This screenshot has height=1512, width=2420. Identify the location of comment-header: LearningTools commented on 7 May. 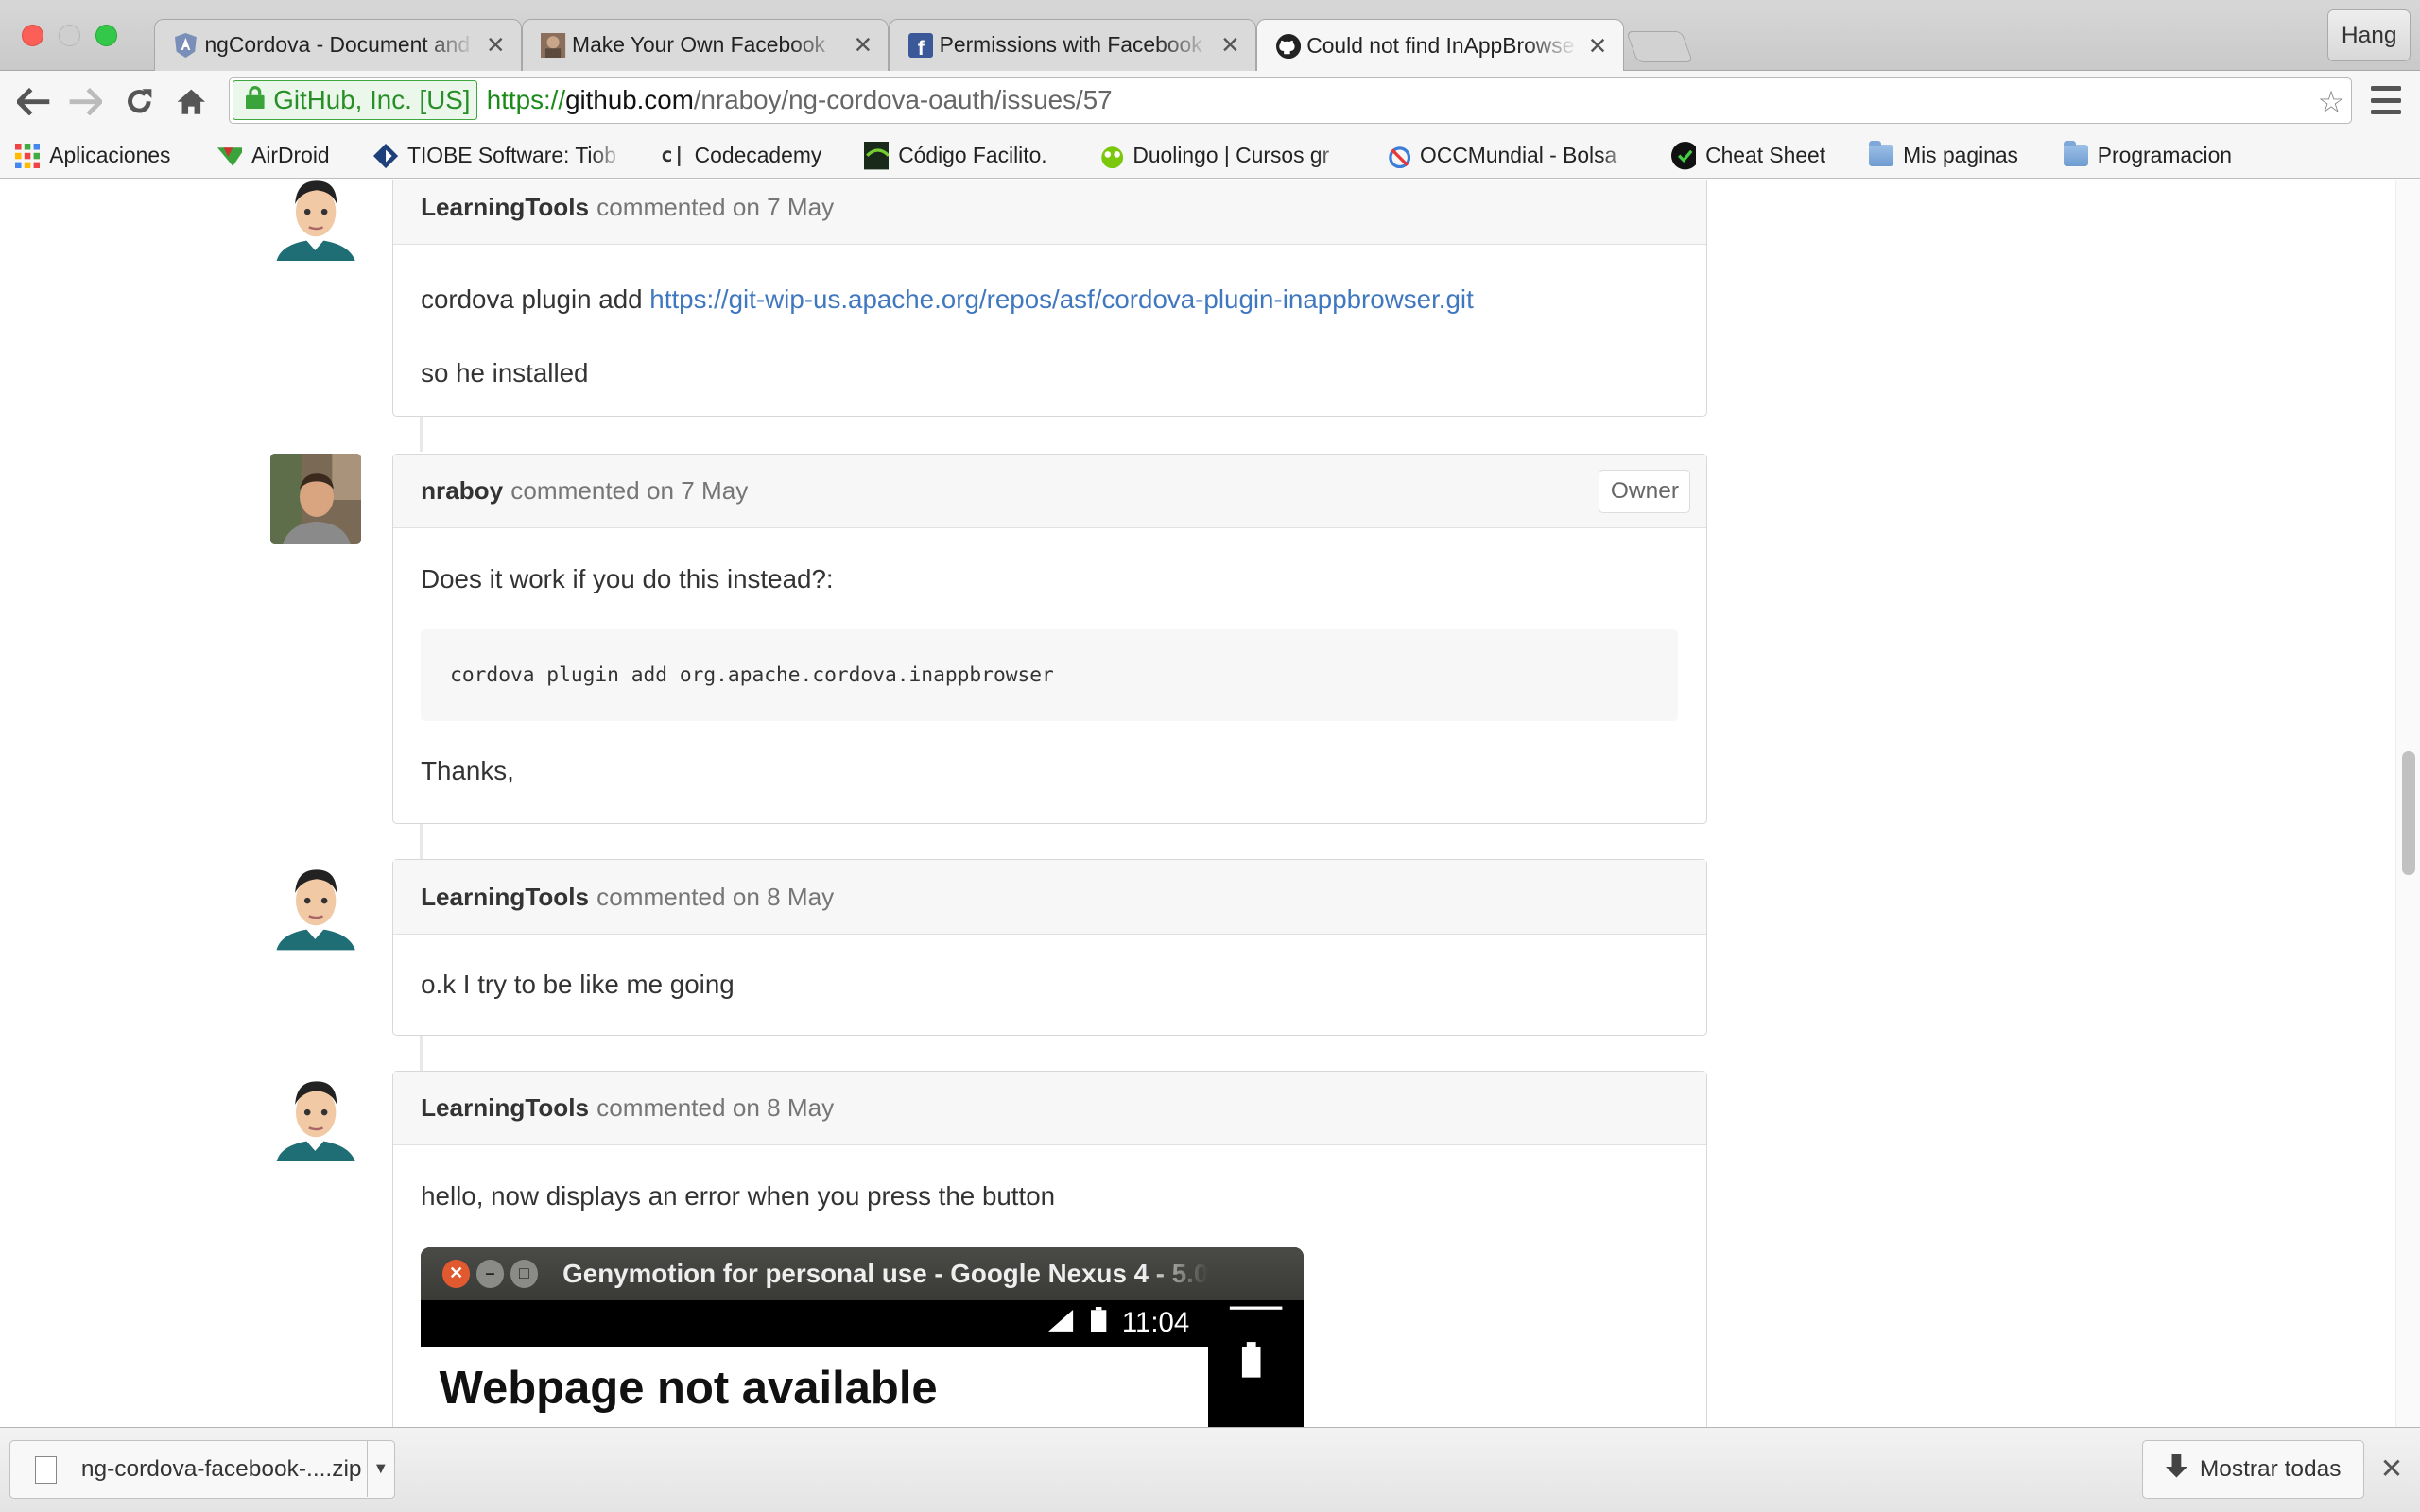
(1049, 212).